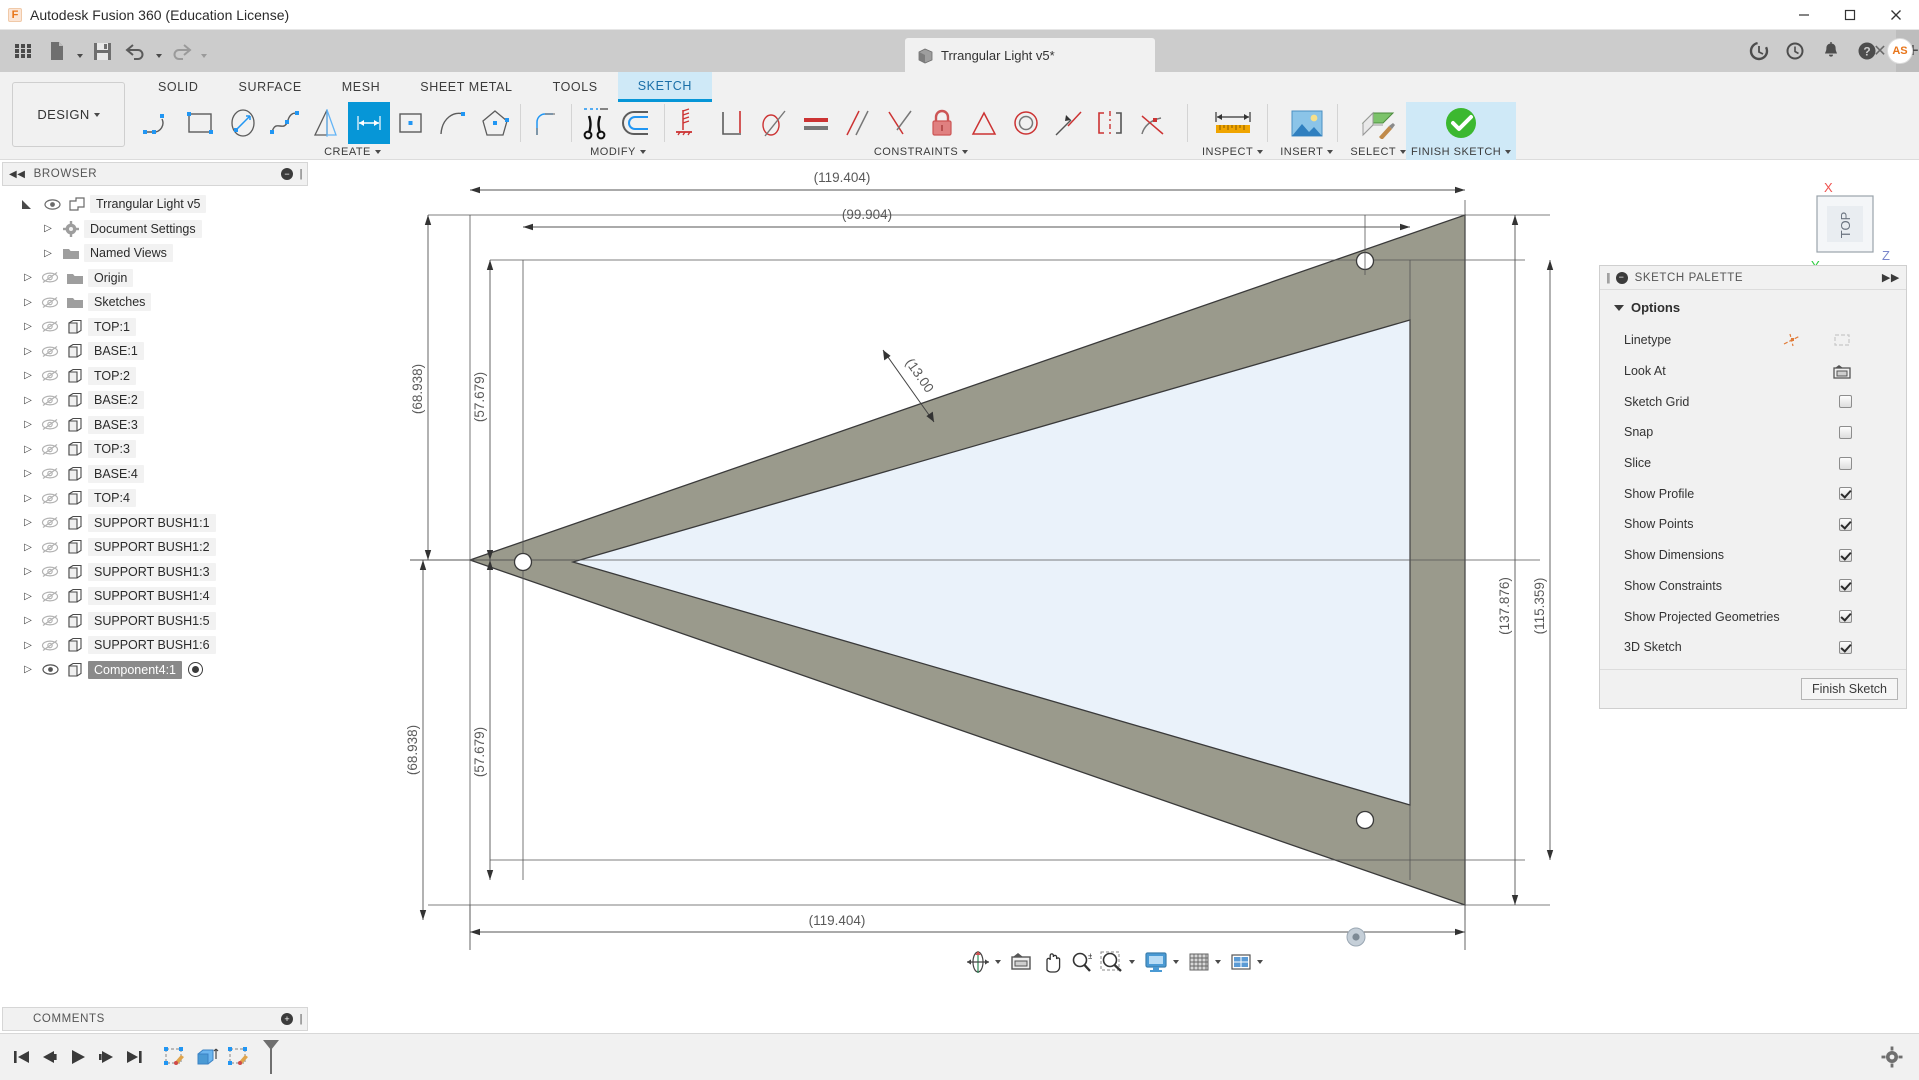  I want to click on tab-solid: SOLID, so click(178, 87).